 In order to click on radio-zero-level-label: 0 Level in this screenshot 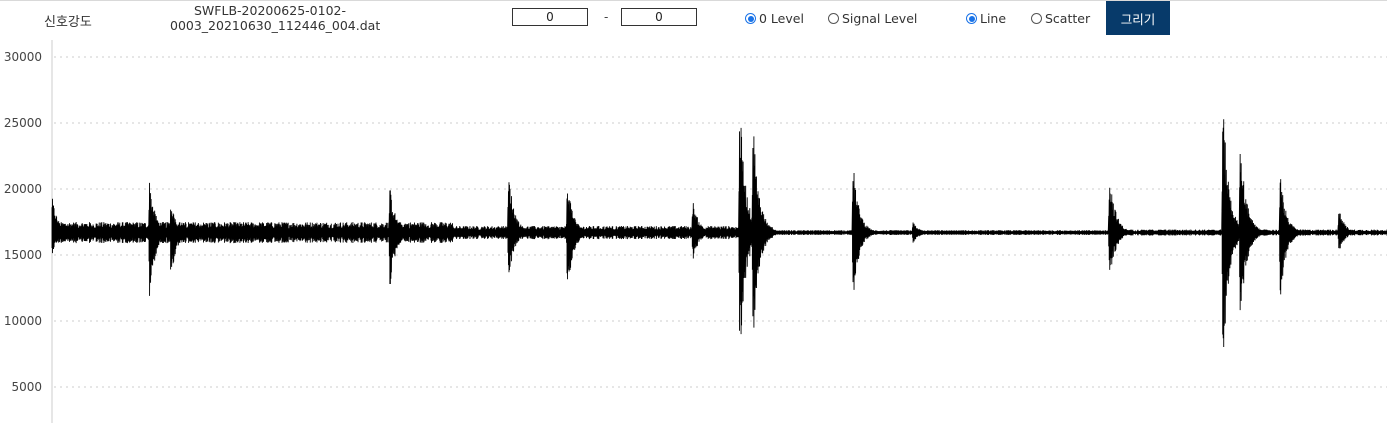, I will do `click(781, 18)`.